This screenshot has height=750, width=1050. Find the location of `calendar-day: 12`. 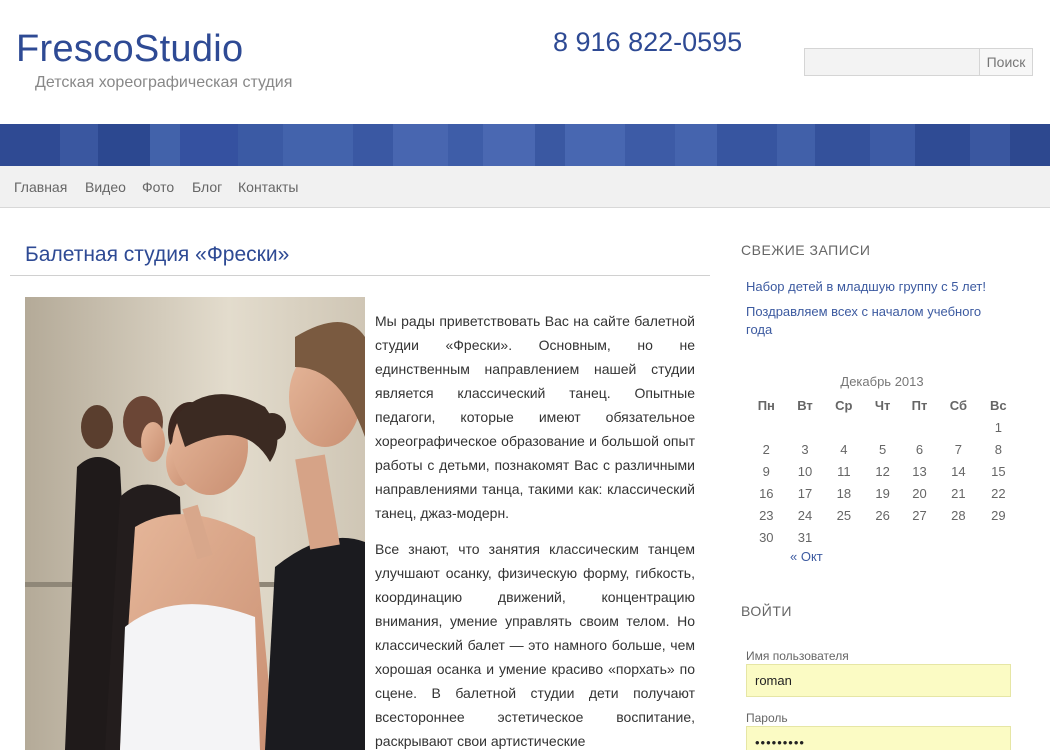

calendar-day: 12 is located at coordinates (882, 471).